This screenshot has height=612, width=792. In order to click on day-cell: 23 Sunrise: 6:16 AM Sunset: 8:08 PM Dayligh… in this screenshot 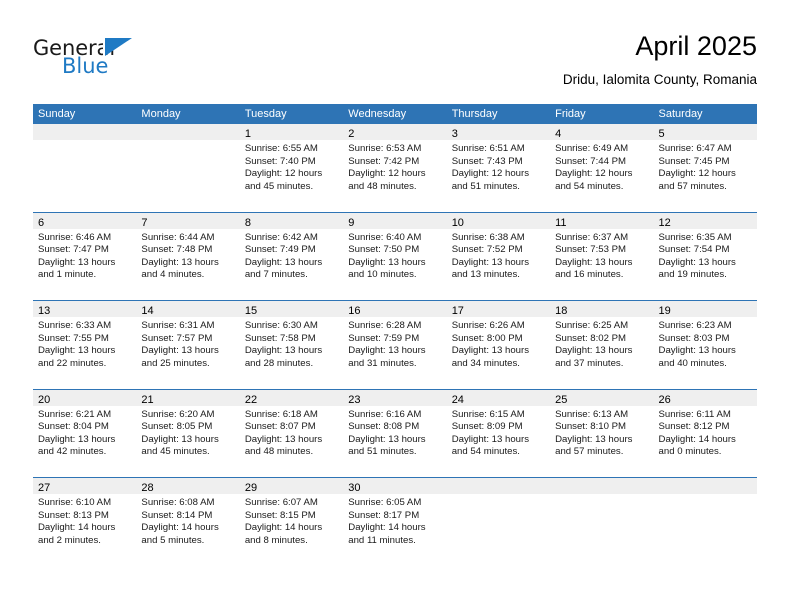, I will do `click(395, 433)`.